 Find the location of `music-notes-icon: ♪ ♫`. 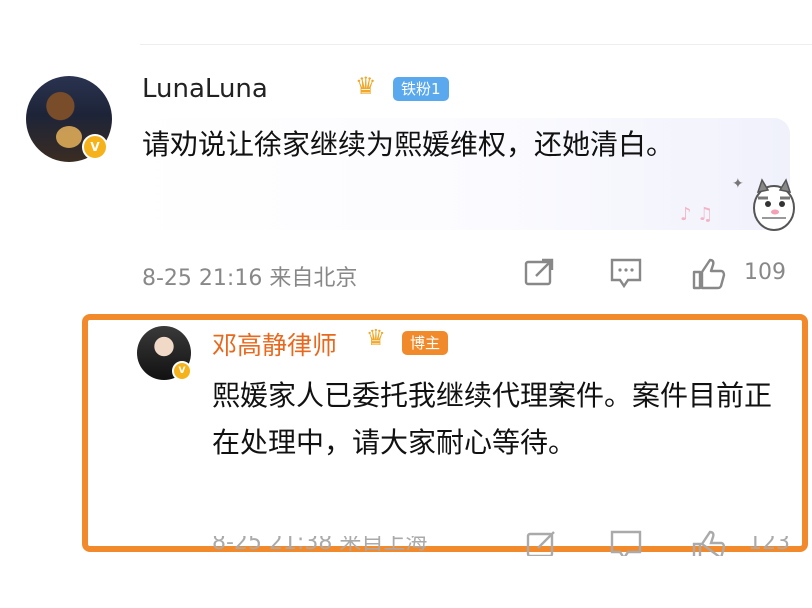

music-notes-icon: ♪ ♫ is located at coordinates (697, 214).